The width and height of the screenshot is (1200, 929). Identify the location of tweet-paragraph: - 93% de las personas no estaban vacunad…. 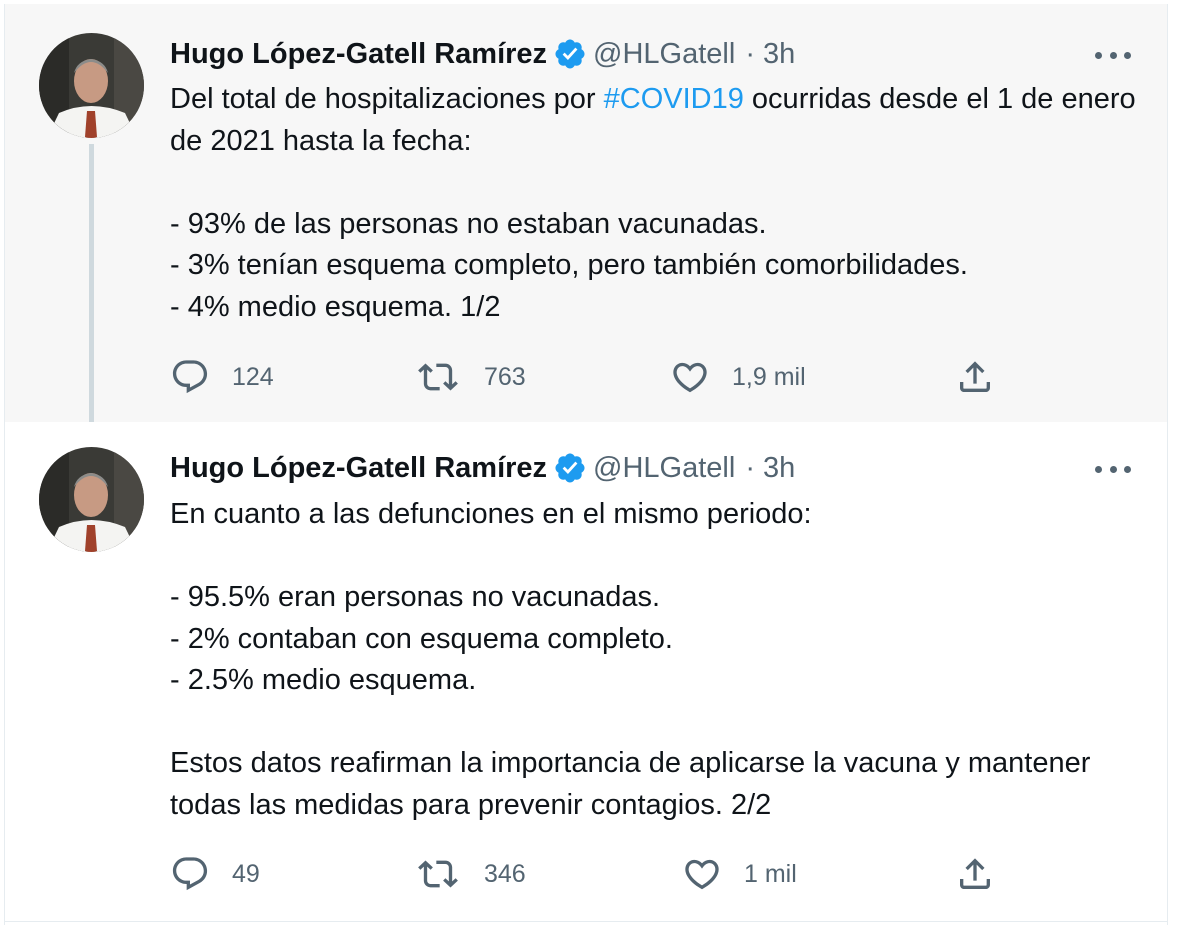
(569, 265).